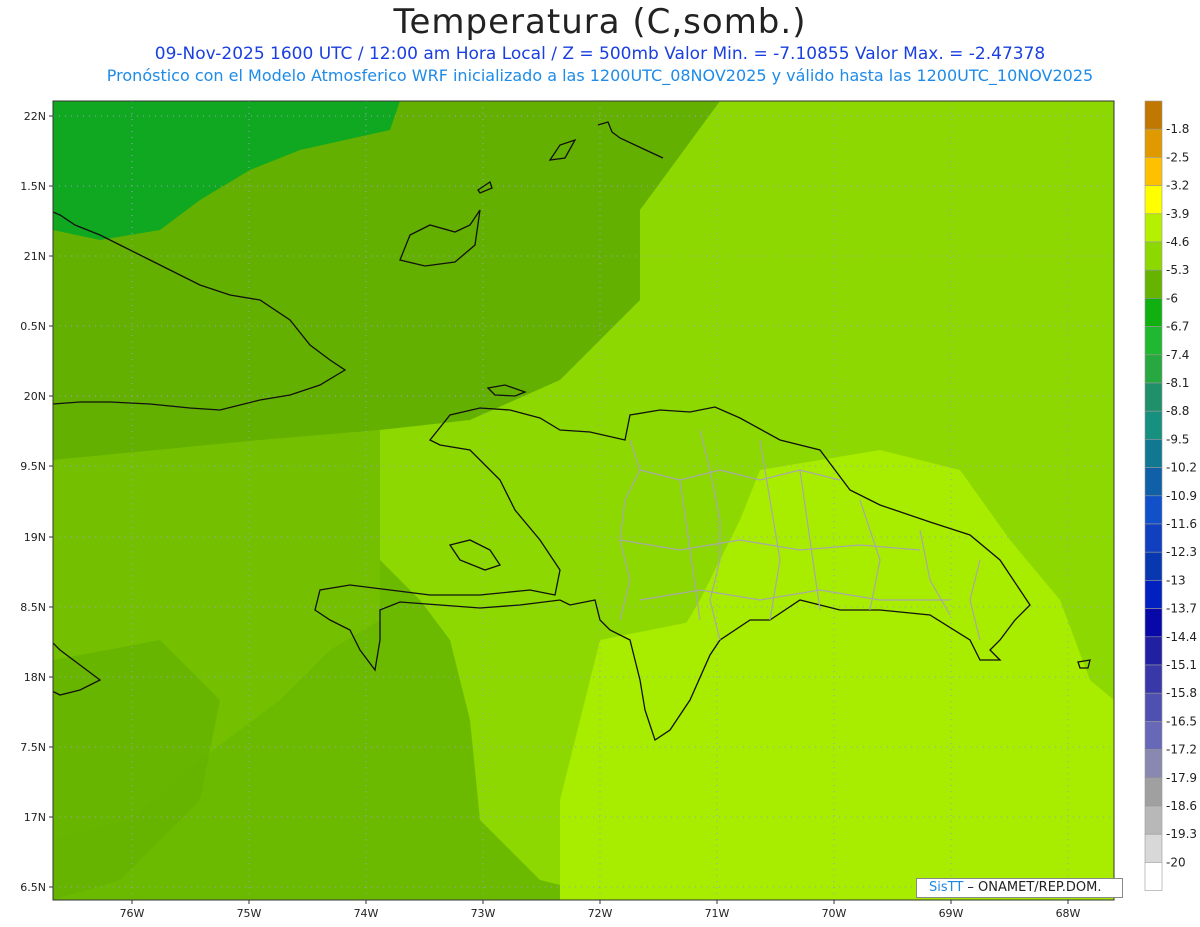  I want to click on colorbar-label: -4.6, so click(1177, 242).